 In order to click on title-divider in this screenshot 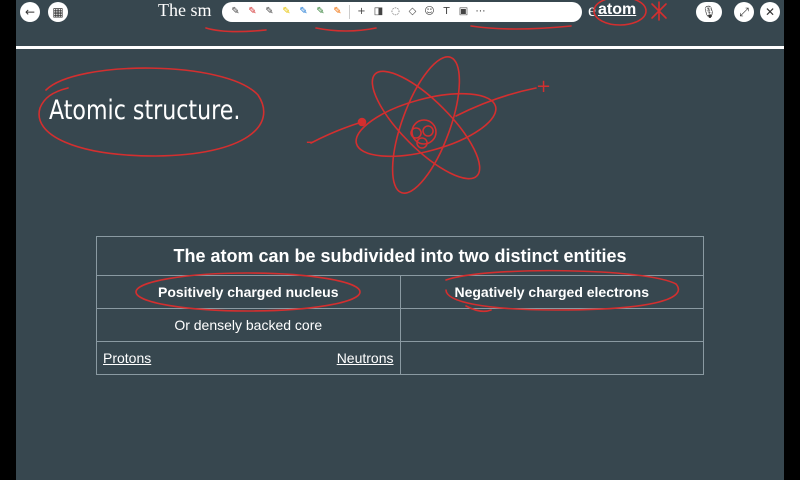, I will do `click(400, 47)`.